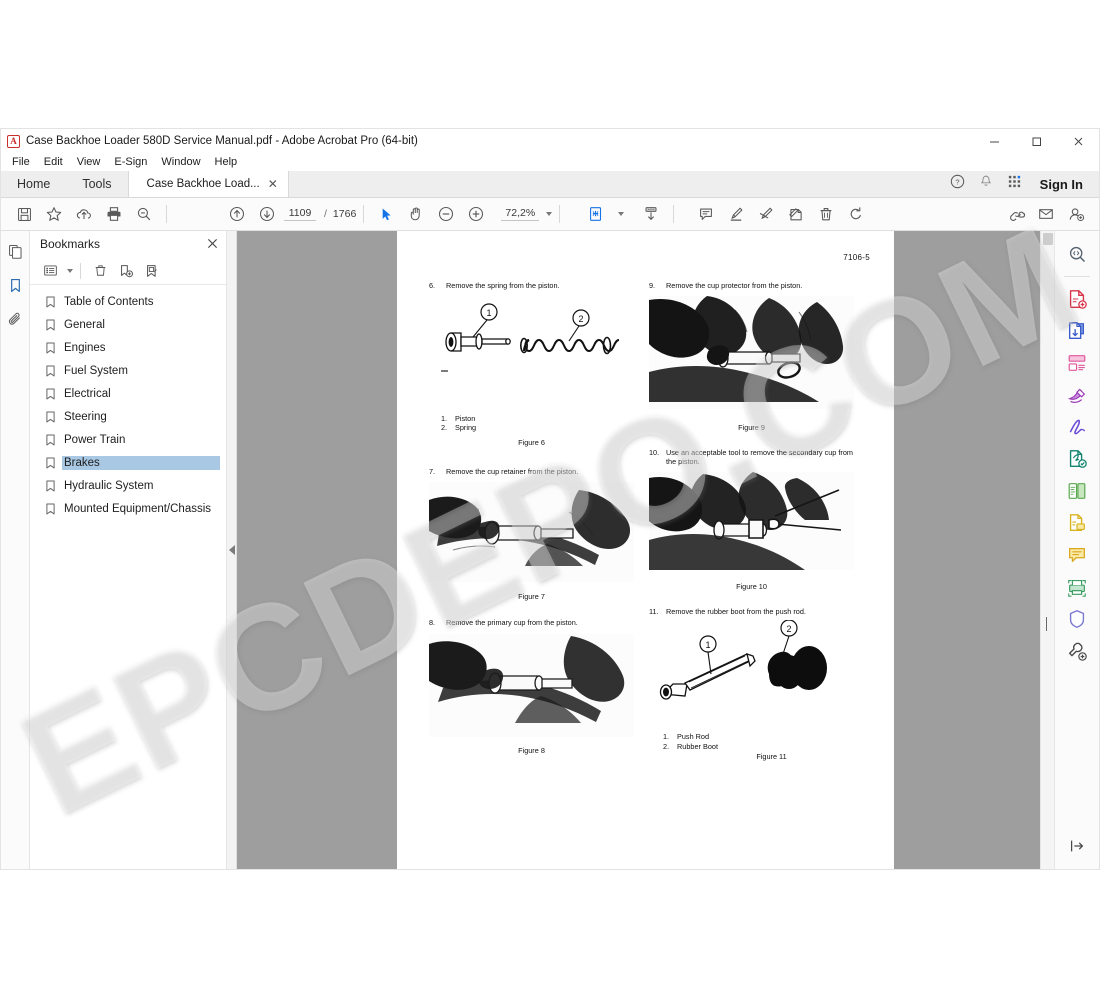  What do you see at coordinates (957, 184) in the screenshot?
I see `help-circle-icon: ?` at bounding box center [957, 184].